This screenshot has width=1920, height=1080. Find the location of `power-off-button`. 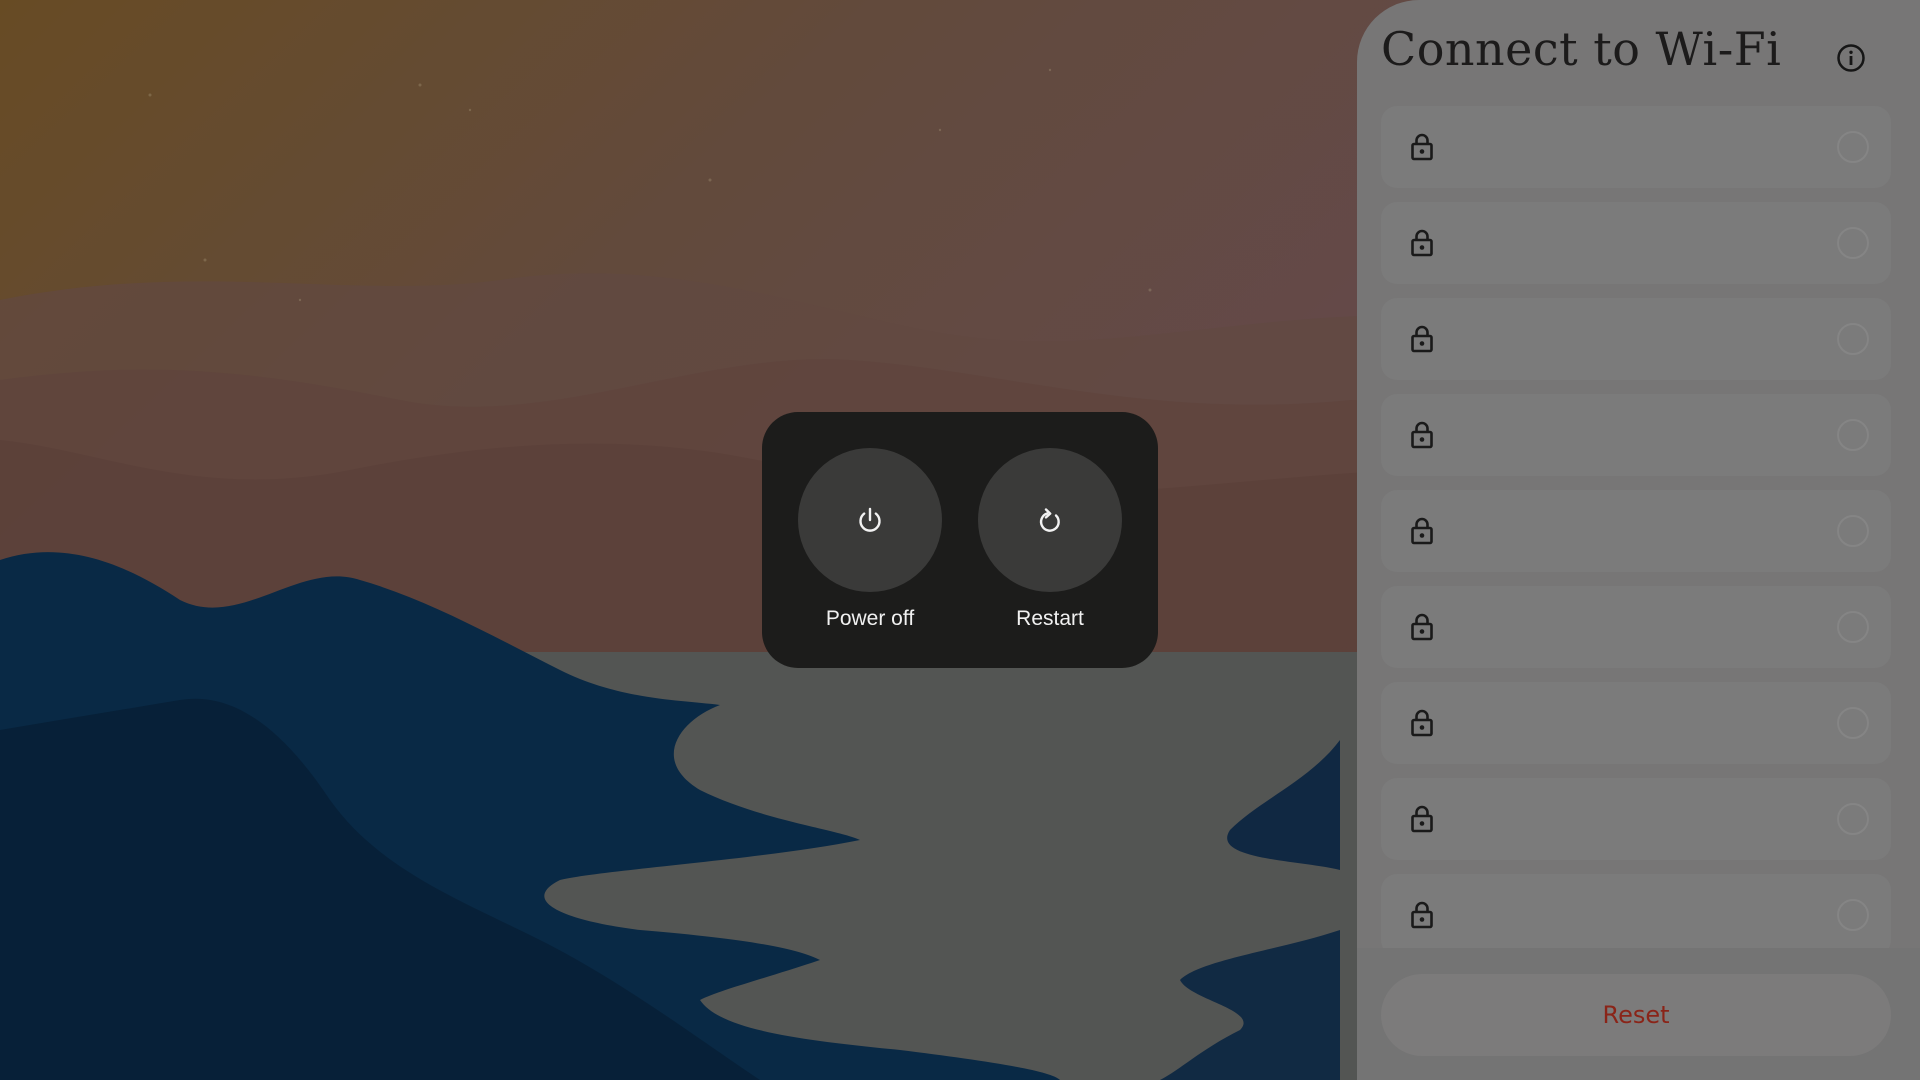

power-off-button is located at coordinates (870, 520).